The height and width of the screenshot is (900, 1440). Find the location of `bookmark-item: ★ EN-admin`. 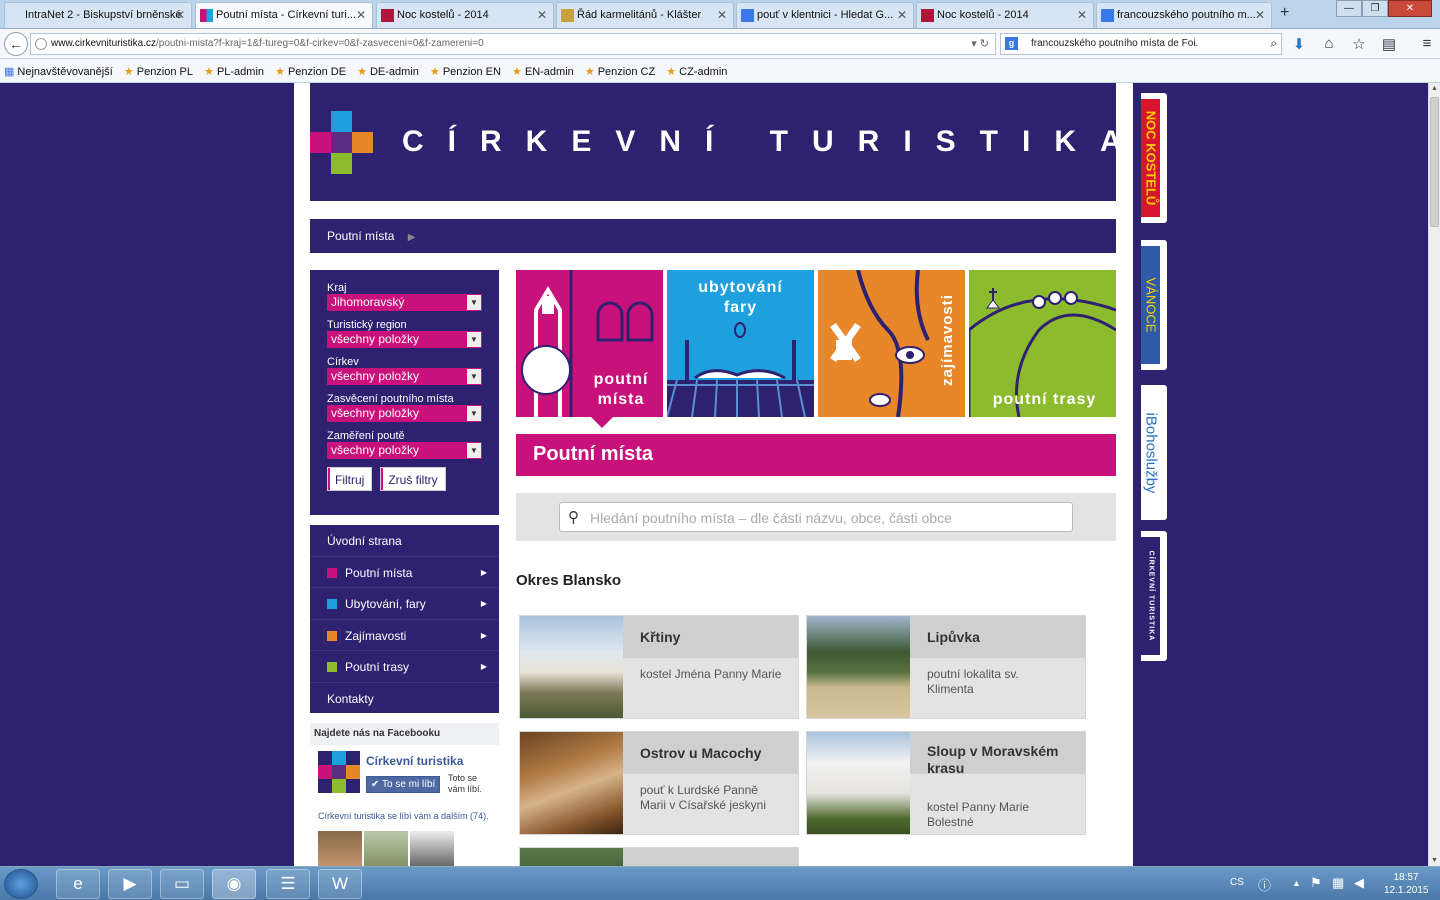

bookmark-item: ★ EN-admin is located at coordinates (543, 71).